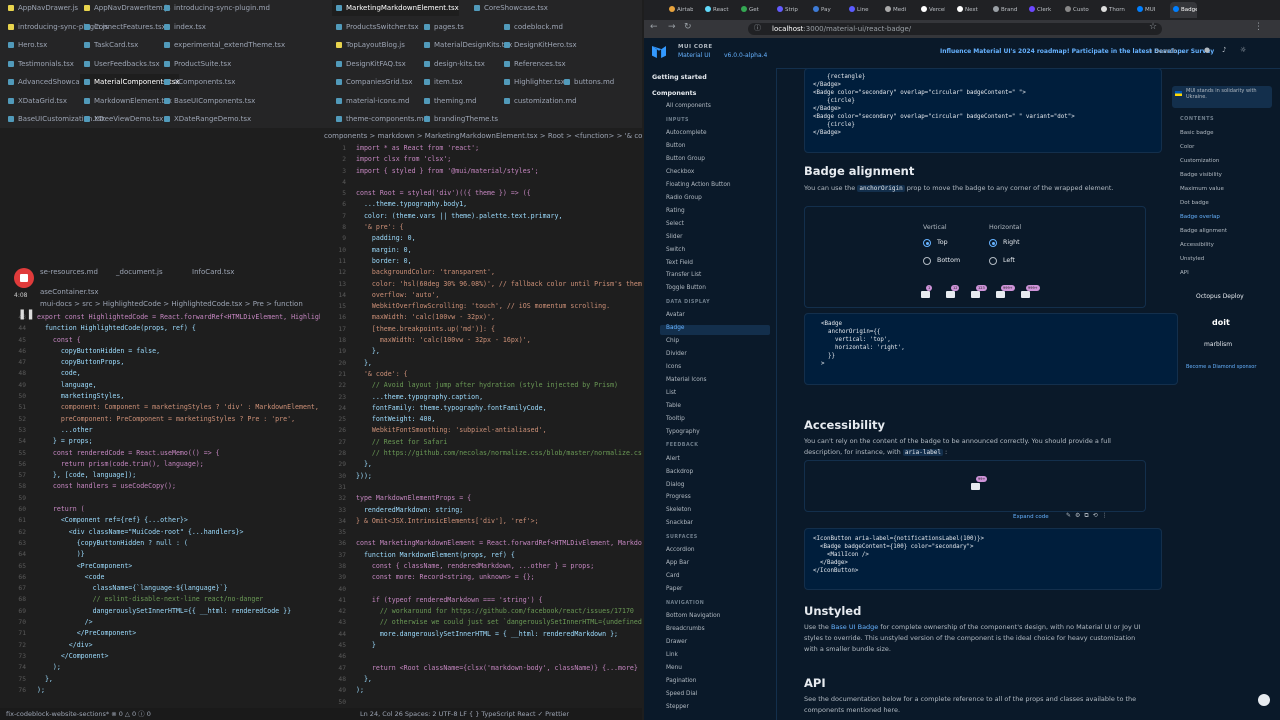  I want to click on sponsor-doit: doit, so click(1221, 322).